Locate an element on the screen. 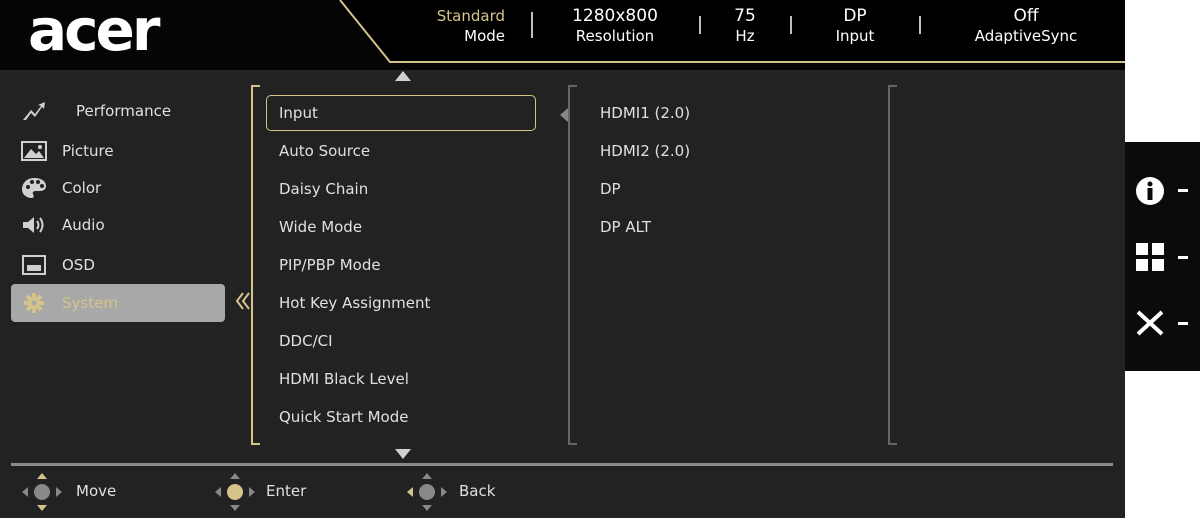  scroll-down-arrow-icon is located at coordinates (403, 454).